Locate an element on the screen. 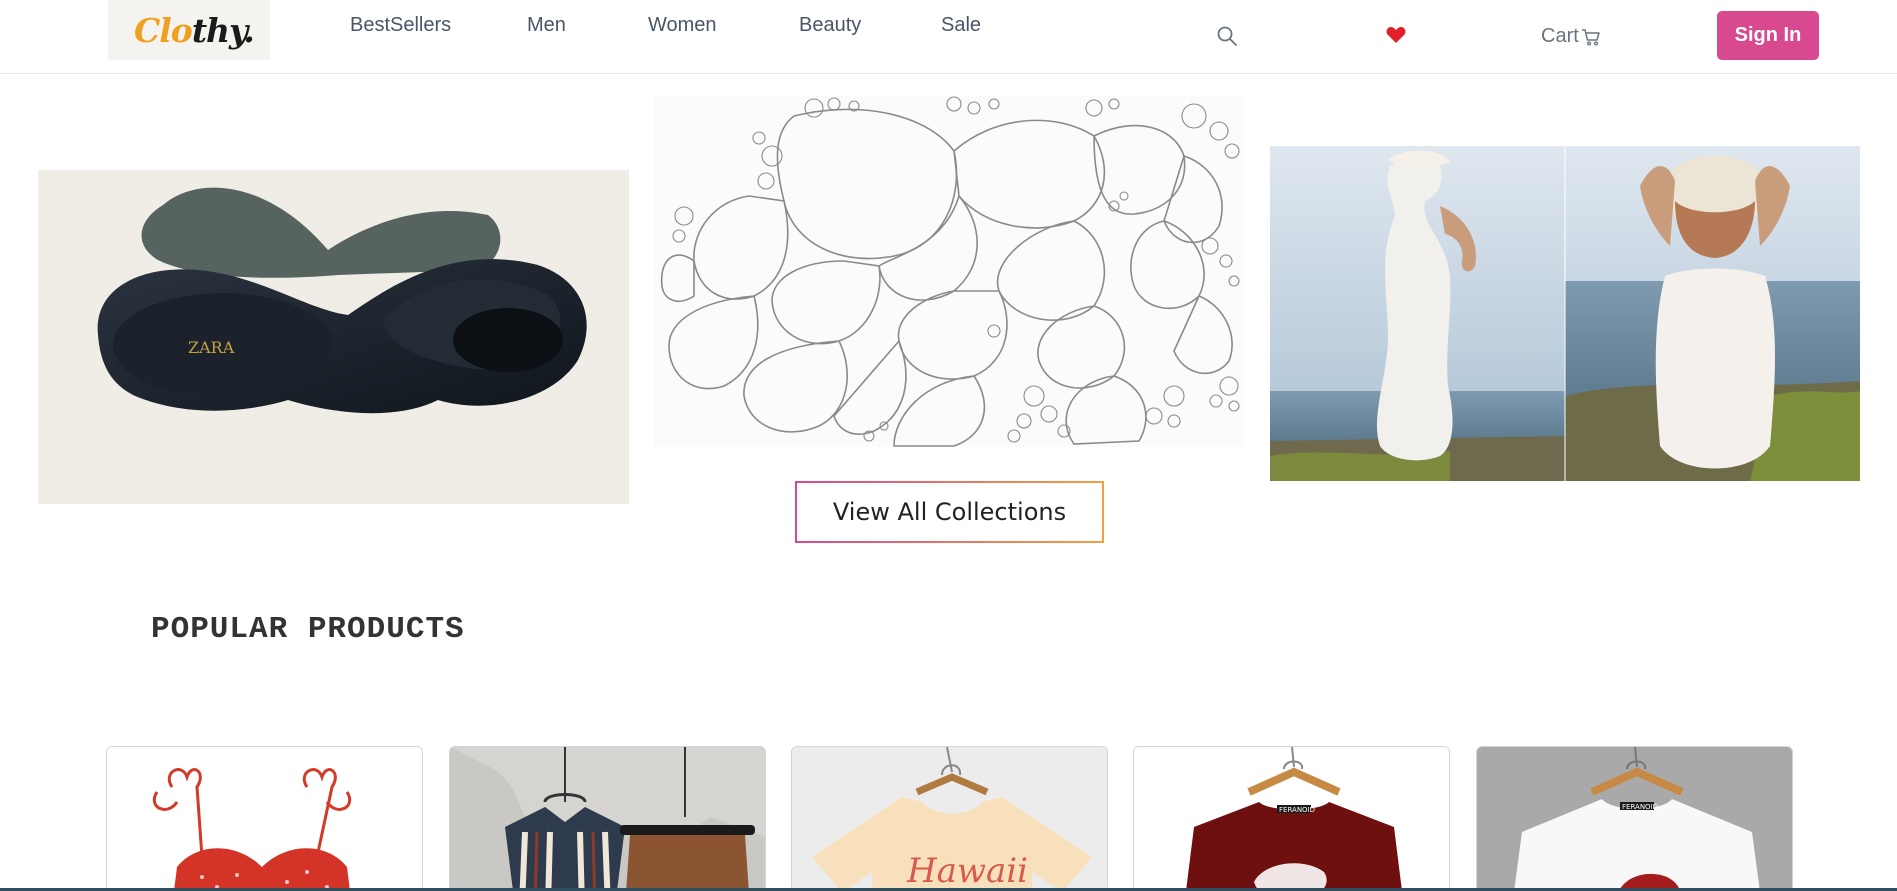 The height and width of the screenshot is (891, 1897). product-card-striped-shirt-set is located at coordinates (607, 818).